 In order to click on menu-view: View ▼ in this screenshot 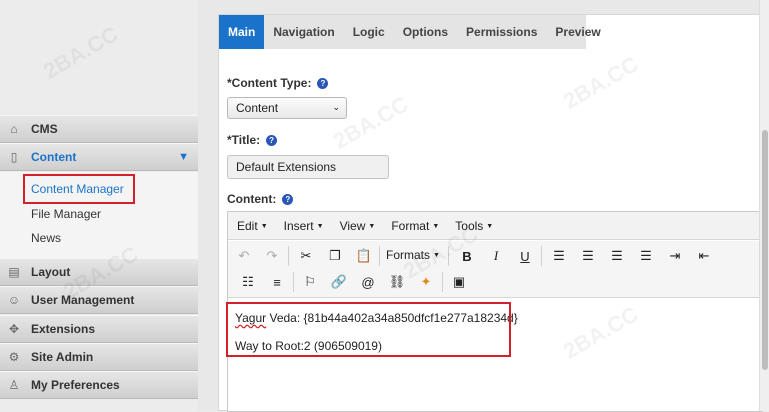, I will do `click(358, 226)`.